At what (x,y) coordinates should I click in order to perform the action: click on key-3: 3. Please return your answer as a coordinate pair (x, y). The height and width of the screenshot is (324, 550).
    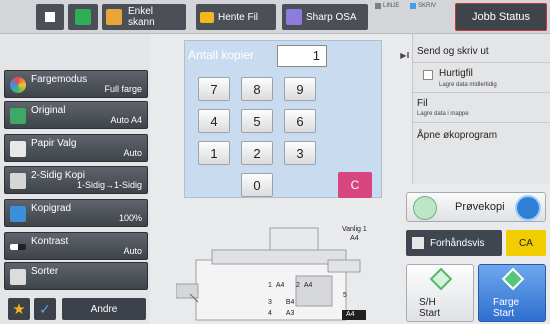
    Looking at the image, I should click on (300, 153).